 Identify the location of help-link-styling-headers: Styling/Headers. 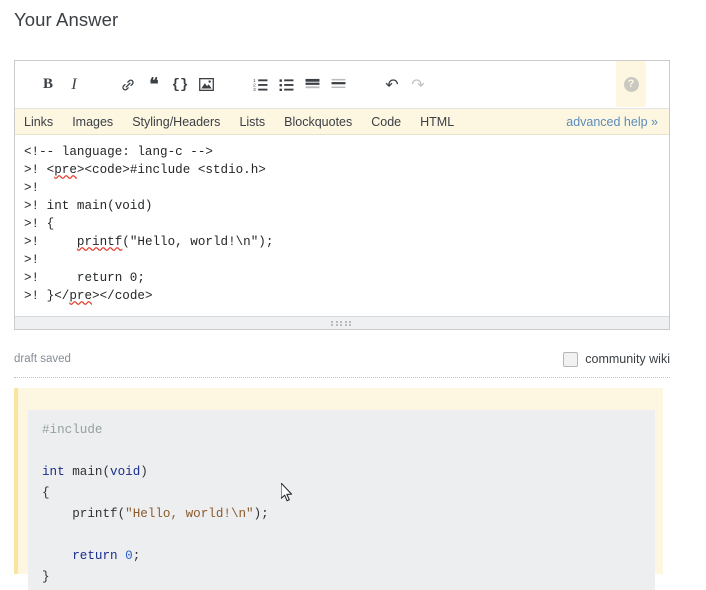
(176, 122).